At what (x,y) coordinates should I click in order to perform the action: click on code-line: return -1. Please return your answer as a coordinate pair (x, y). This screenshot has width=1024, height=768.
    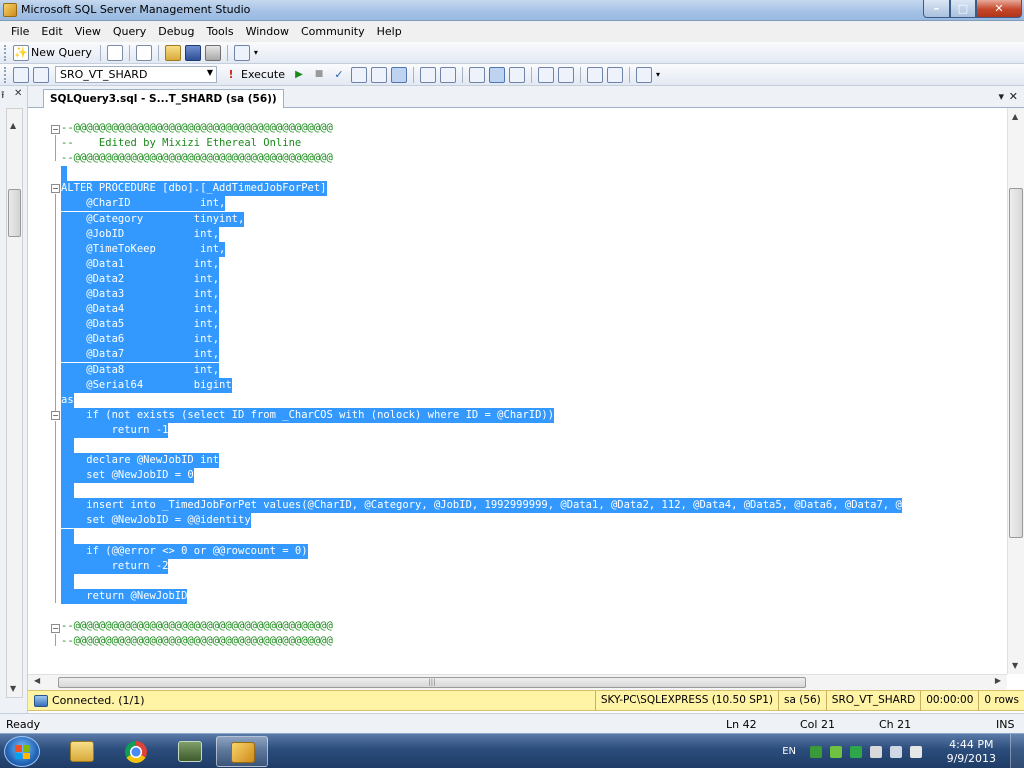
    Looking at the image, I should click on (481, 430).